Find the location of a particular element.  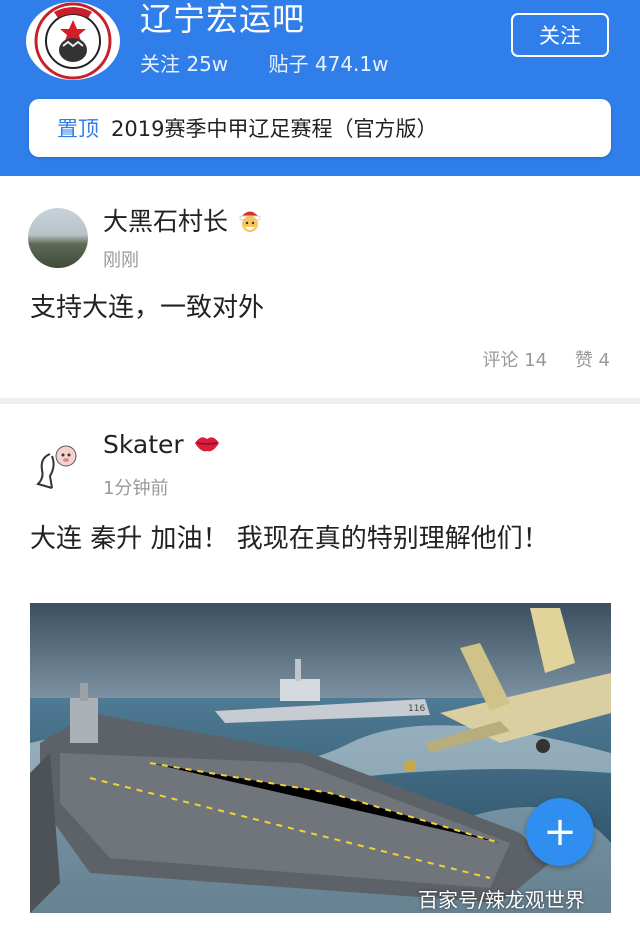

follow-button: 关注 is located at coordinates (560, 35).